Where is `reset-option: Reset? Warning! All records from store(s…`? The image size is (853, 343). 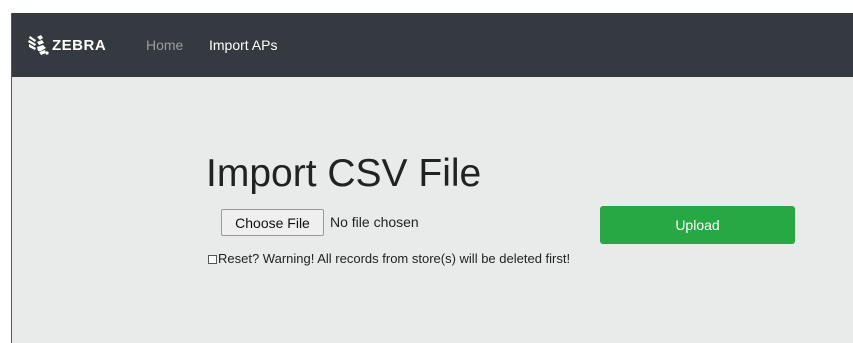
reset-option: Reset? Warning! All records from store(s… is located at coordinates (389, 259).